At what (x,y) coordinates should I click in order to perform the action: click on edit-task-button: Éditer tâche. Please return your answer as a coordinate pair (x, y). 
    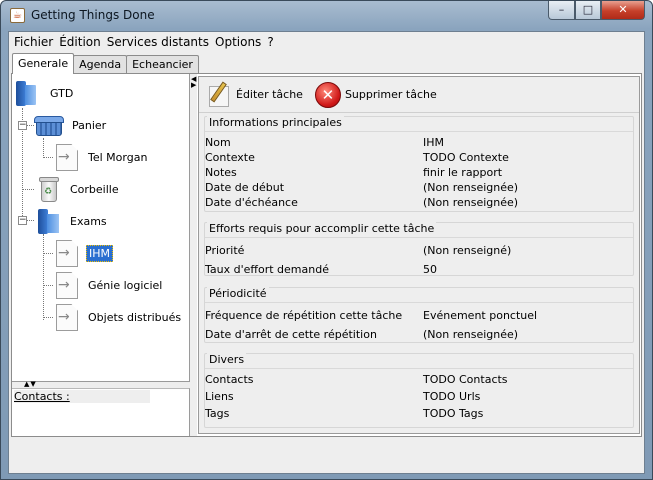
    Looking at the image, I should click on (254, 94).